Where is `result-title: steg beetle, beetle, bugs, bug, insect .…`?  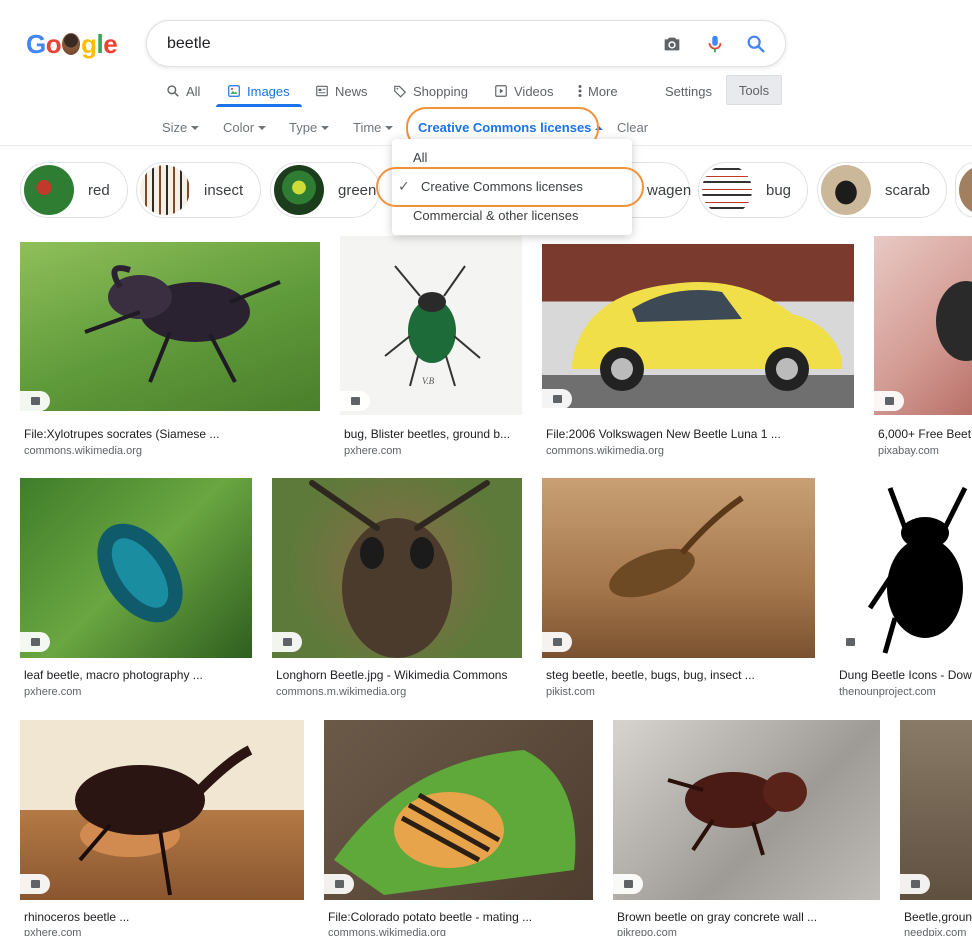
result-title: steg beetle, beetle, bugs, bug, insect .… is located at coordinates (650, 675).